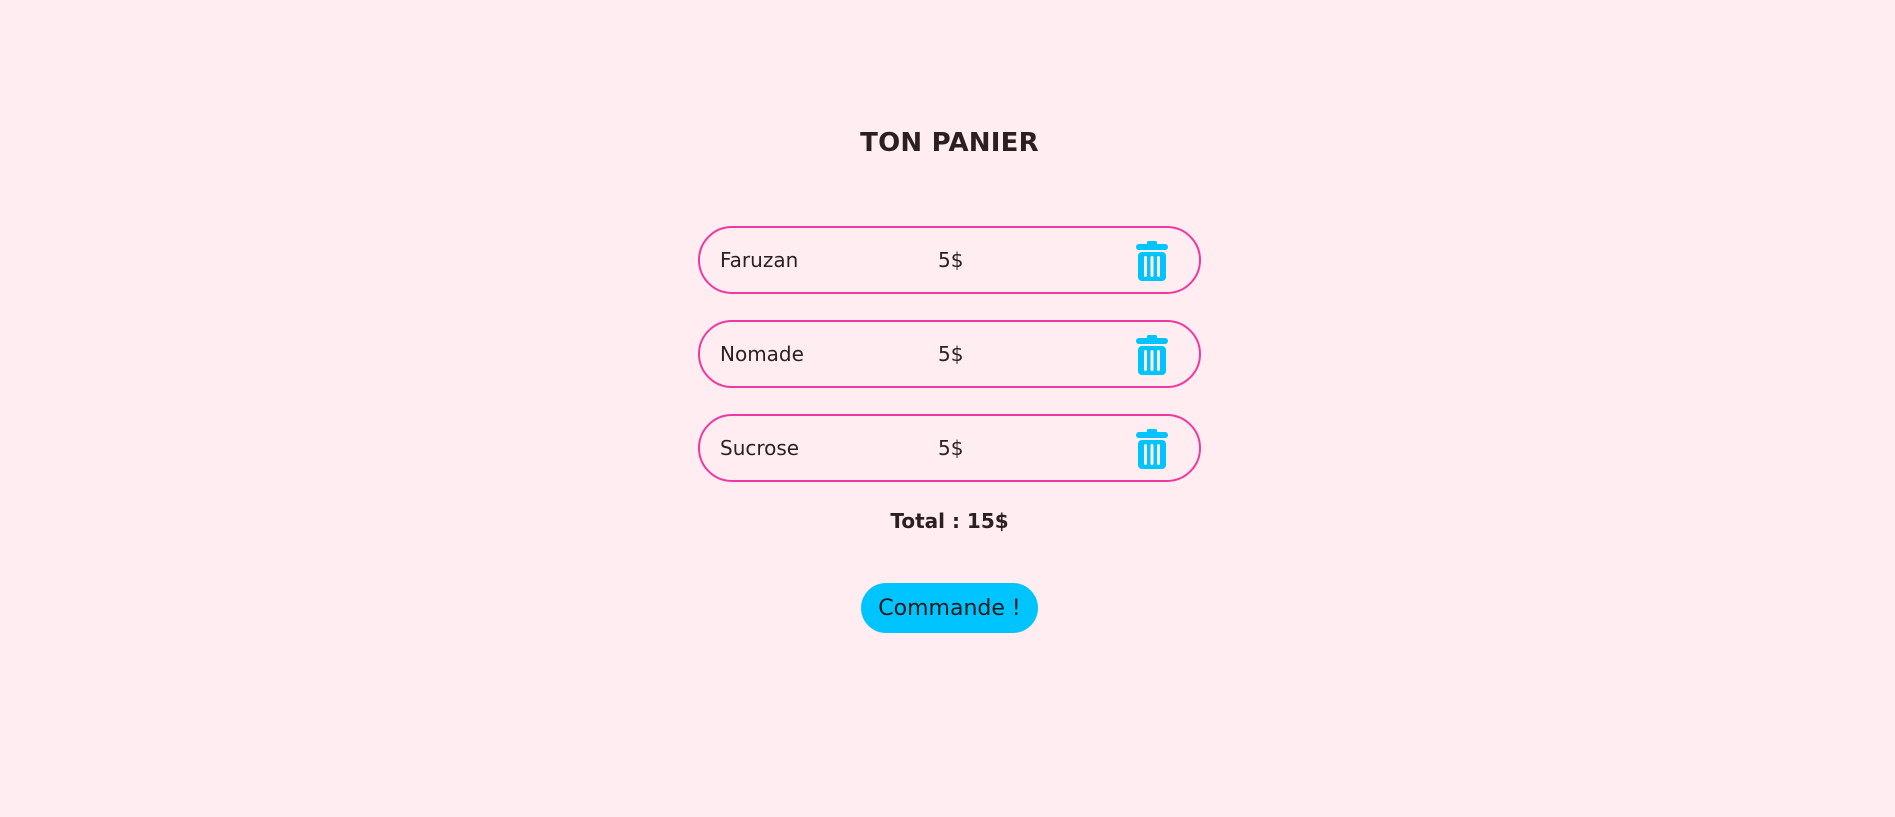  I want to click on cart-item: Nomade 5$, so click(949, 354).